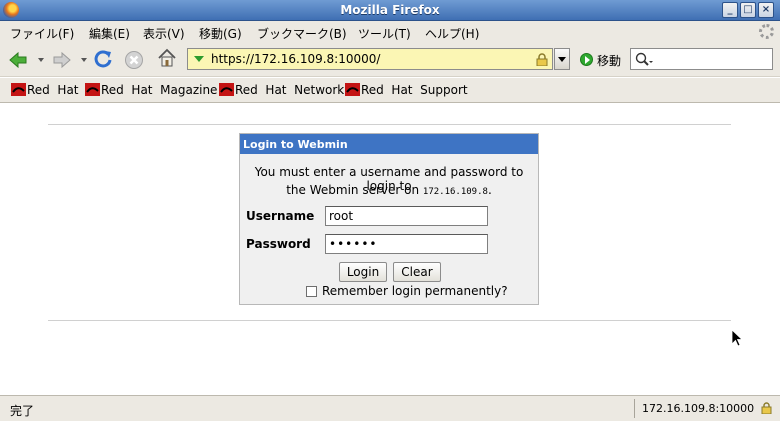  I want to click on maximize-button: □, so click(748, 10).